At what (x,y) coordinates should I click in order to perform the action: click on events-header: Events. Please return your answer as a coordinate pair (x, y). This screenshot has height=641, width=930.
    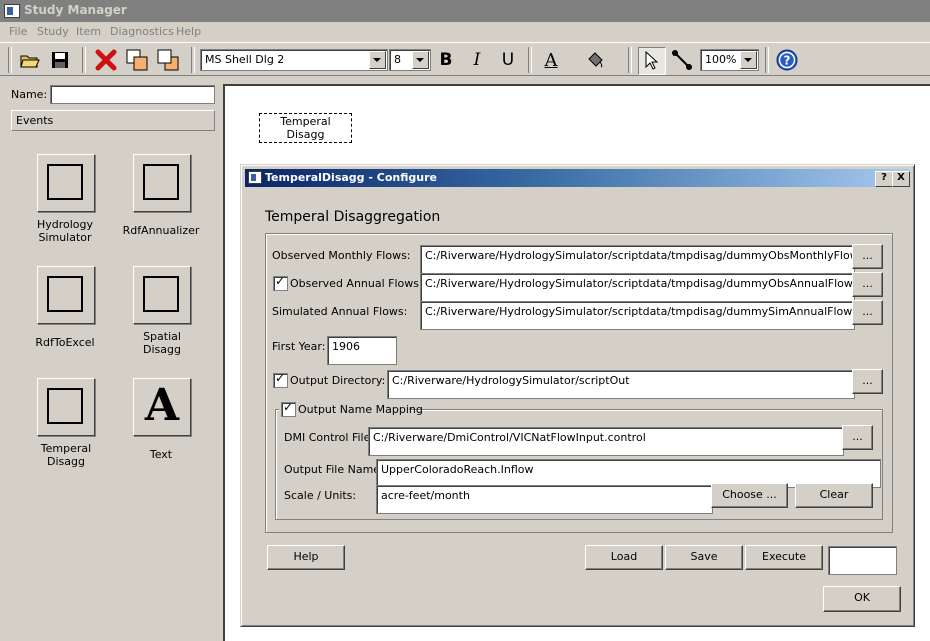
    Looking at the image, I should click on (113, 120).